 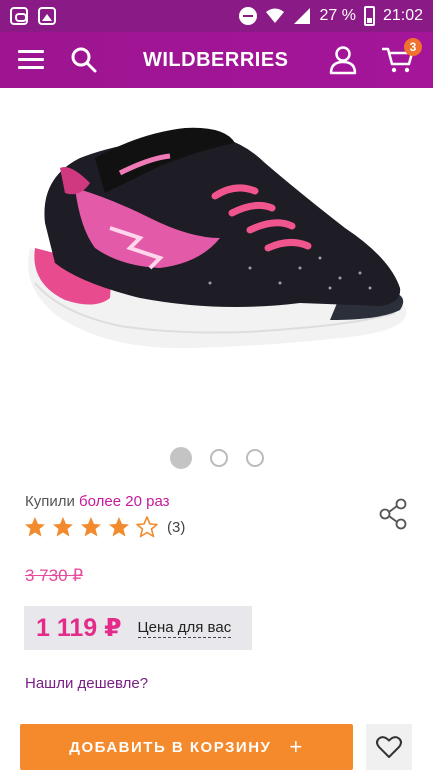 I want to click on found-cheaper-link: Нашли дешевле?, so click(x=86, y=683).